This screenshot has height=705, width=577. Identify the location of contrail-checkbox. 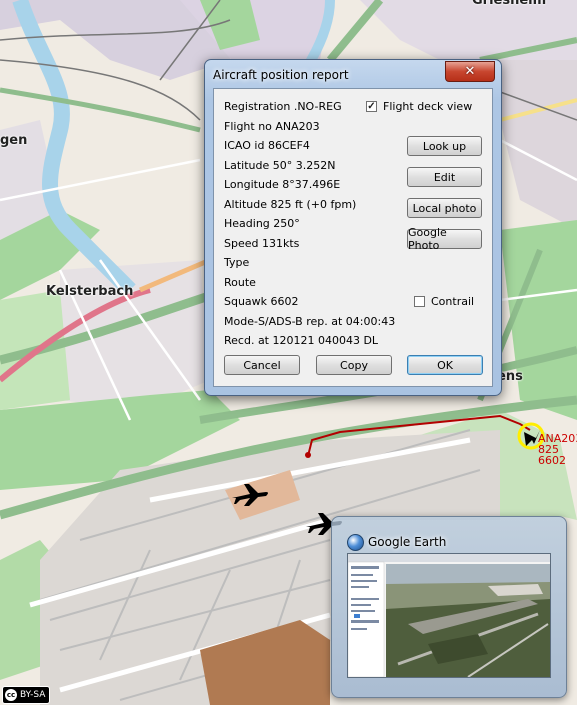
(419, 301).